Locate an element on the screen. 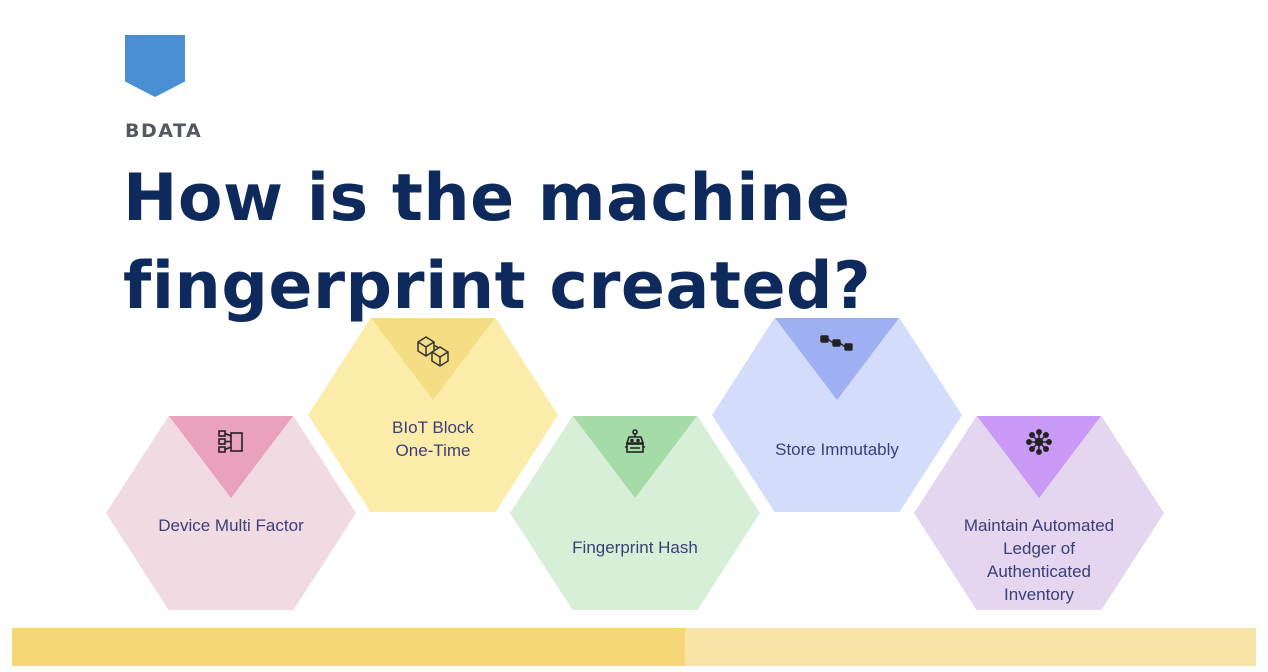 The width and height of the screenshot is (1268, 672). blocks-icon is located at coordinates (434, 352).